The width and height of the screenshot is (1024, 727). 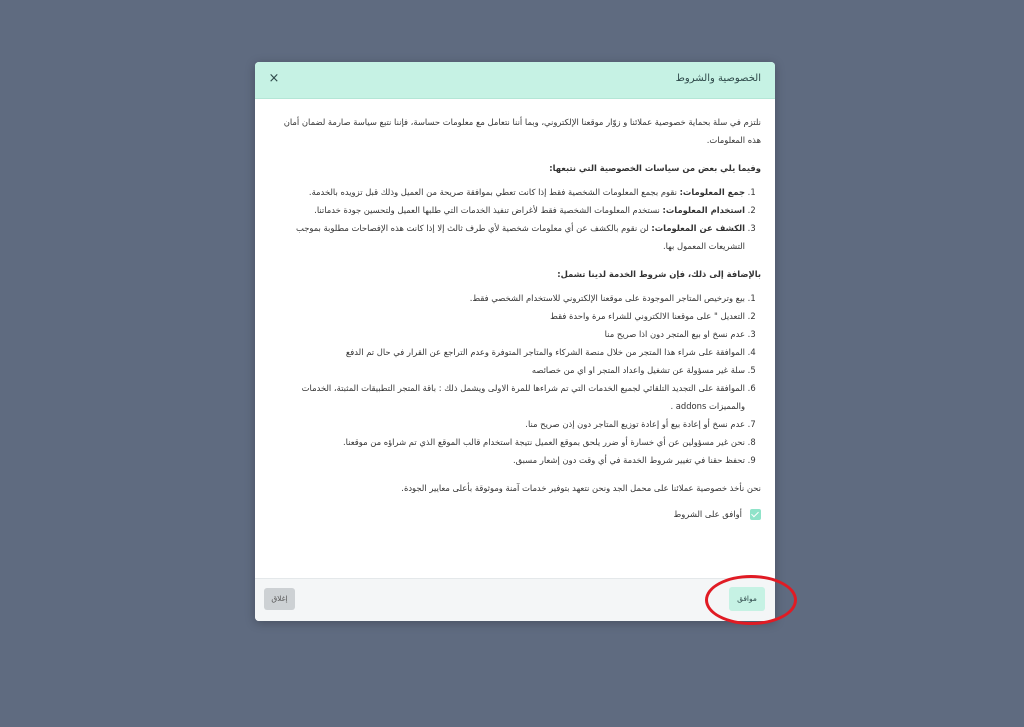 I want to click on agree-label: أوافق على الشروط, so click(x=707, y=514).